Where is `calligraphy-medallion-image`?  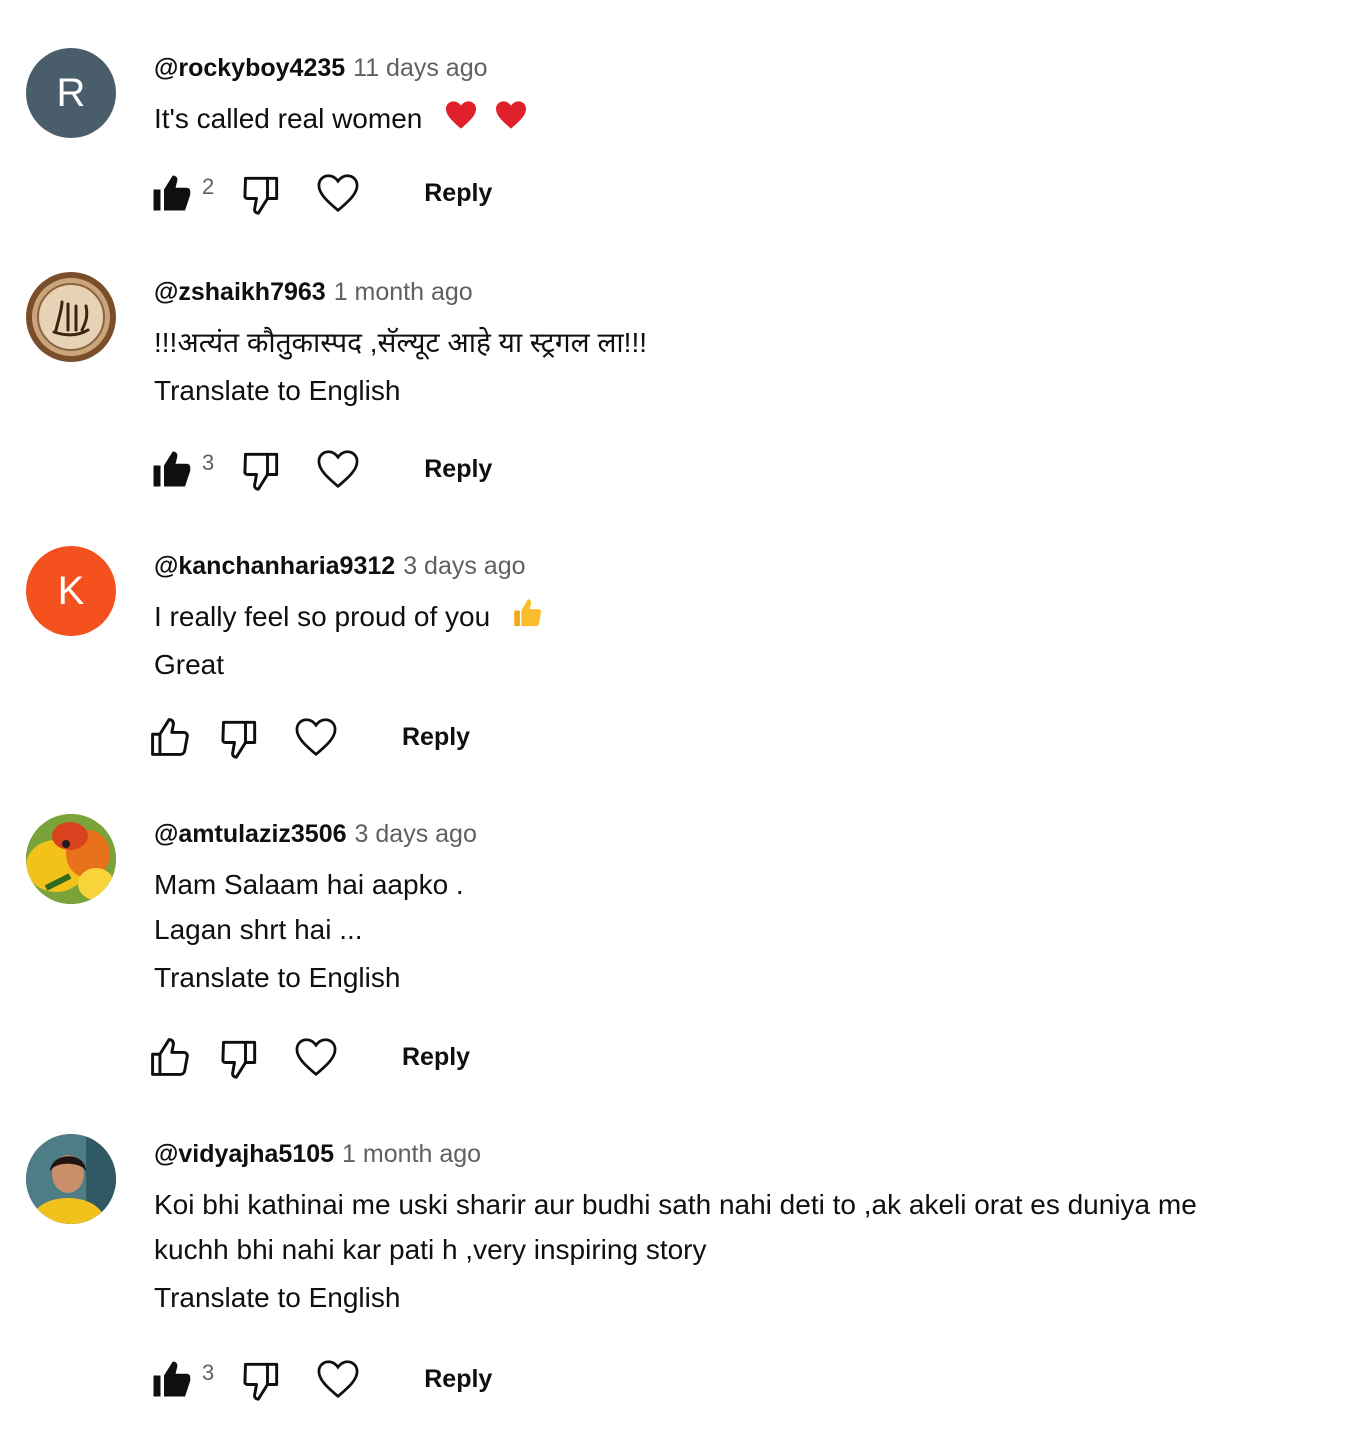
calligraphy-medallion-image is located at coordinates (71, 317).